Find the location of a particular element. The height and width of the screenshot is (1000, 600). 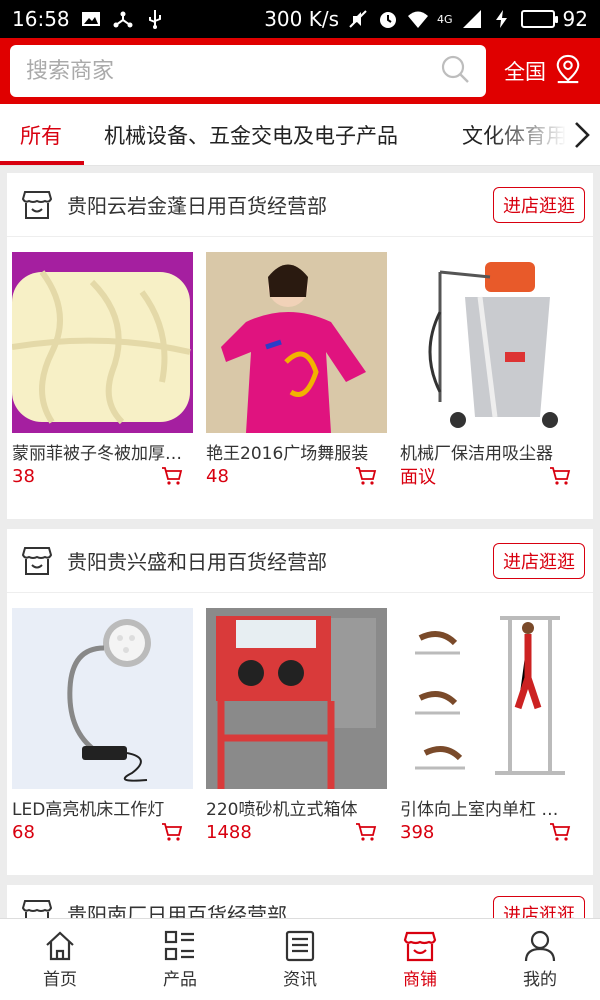

signal-icon is located at coordinates (472, 19).